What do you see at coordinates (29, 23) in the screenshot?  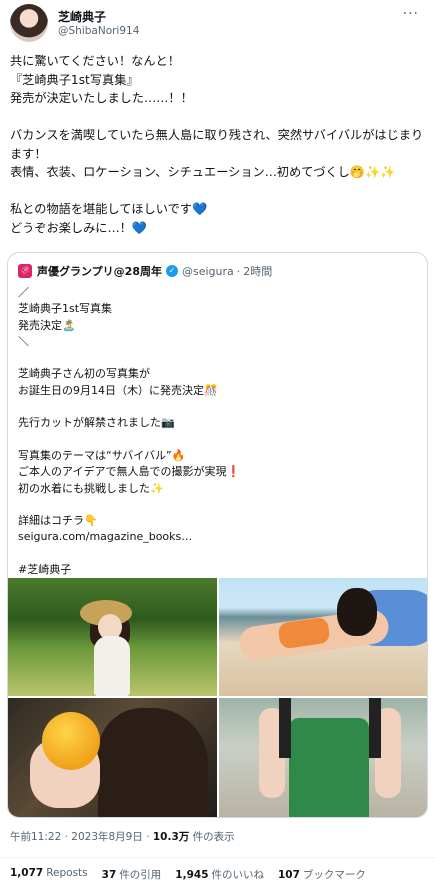 I see `avatar` at bounding box center [29, 23].